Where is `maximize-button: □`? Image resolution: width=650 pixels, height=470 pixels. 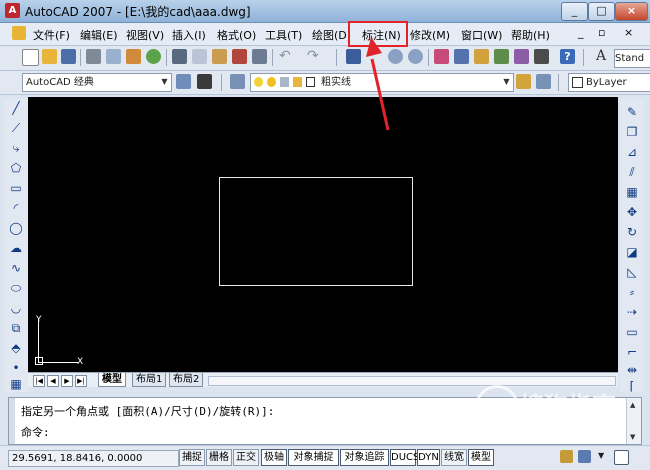
maximize-button: □ is located at coordinates (601, 11).